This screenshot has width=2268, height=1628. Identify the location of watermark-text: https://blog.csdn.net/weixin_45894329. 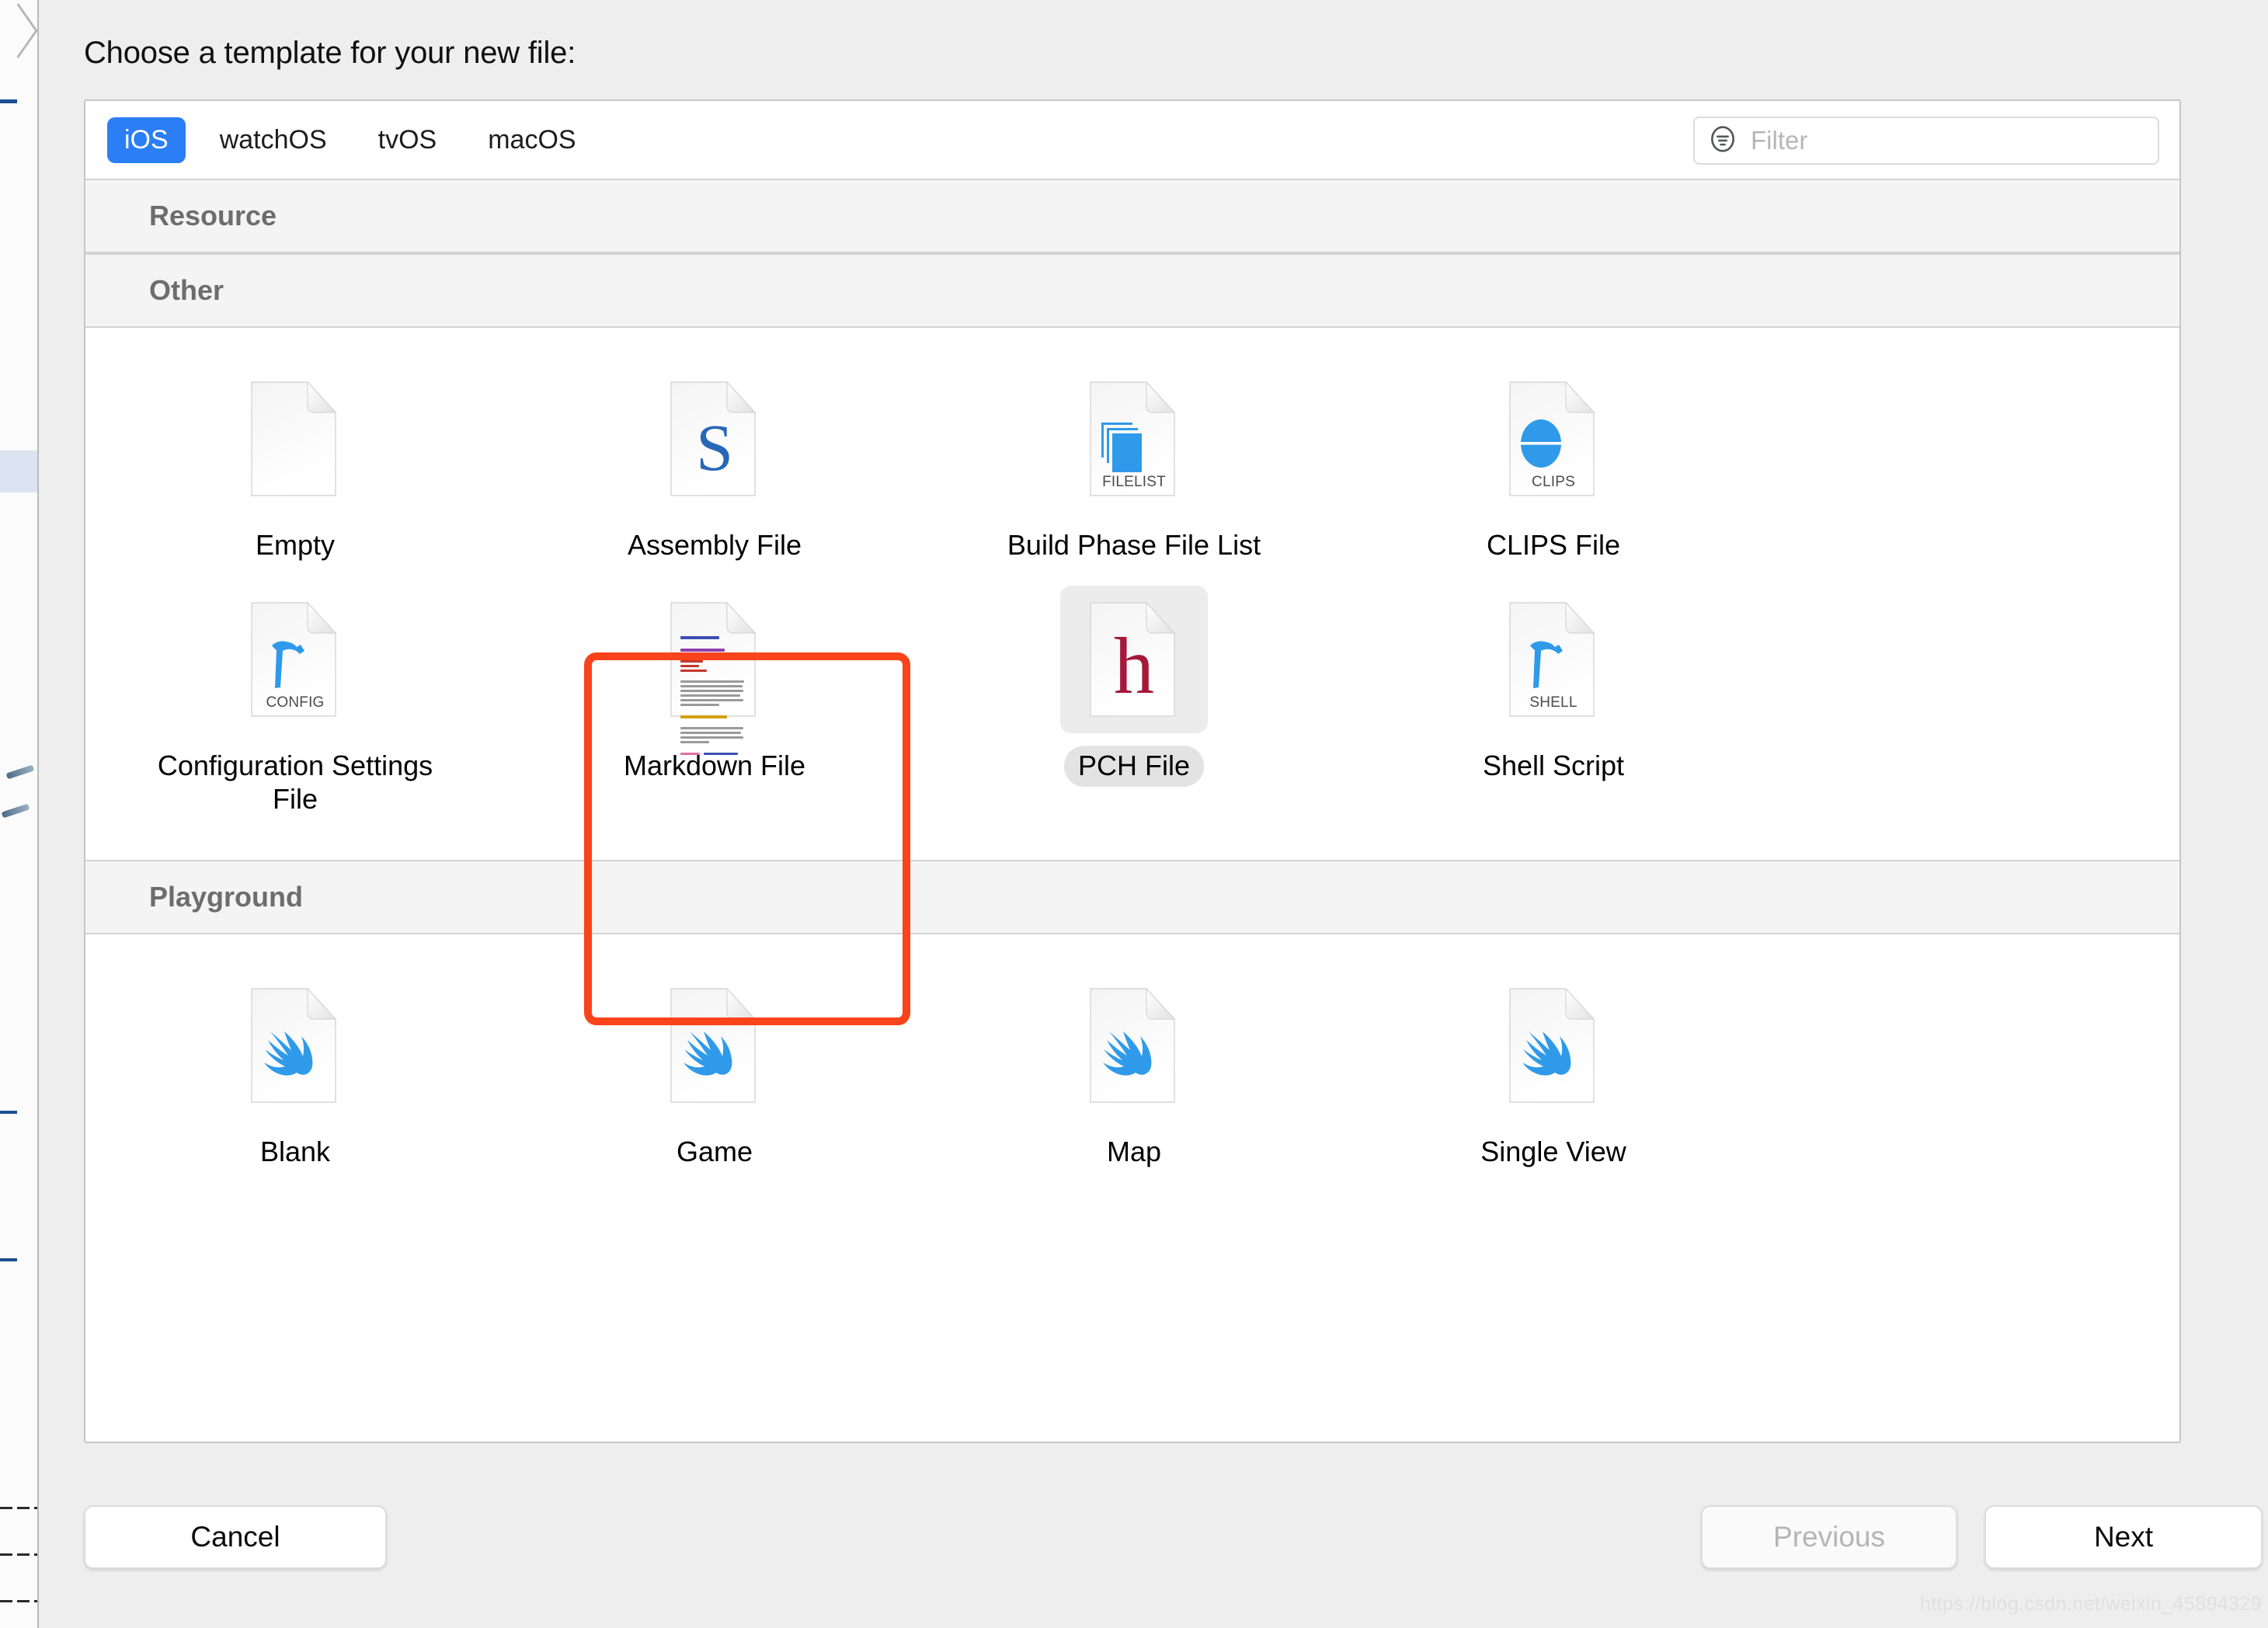
(2090, 1604).